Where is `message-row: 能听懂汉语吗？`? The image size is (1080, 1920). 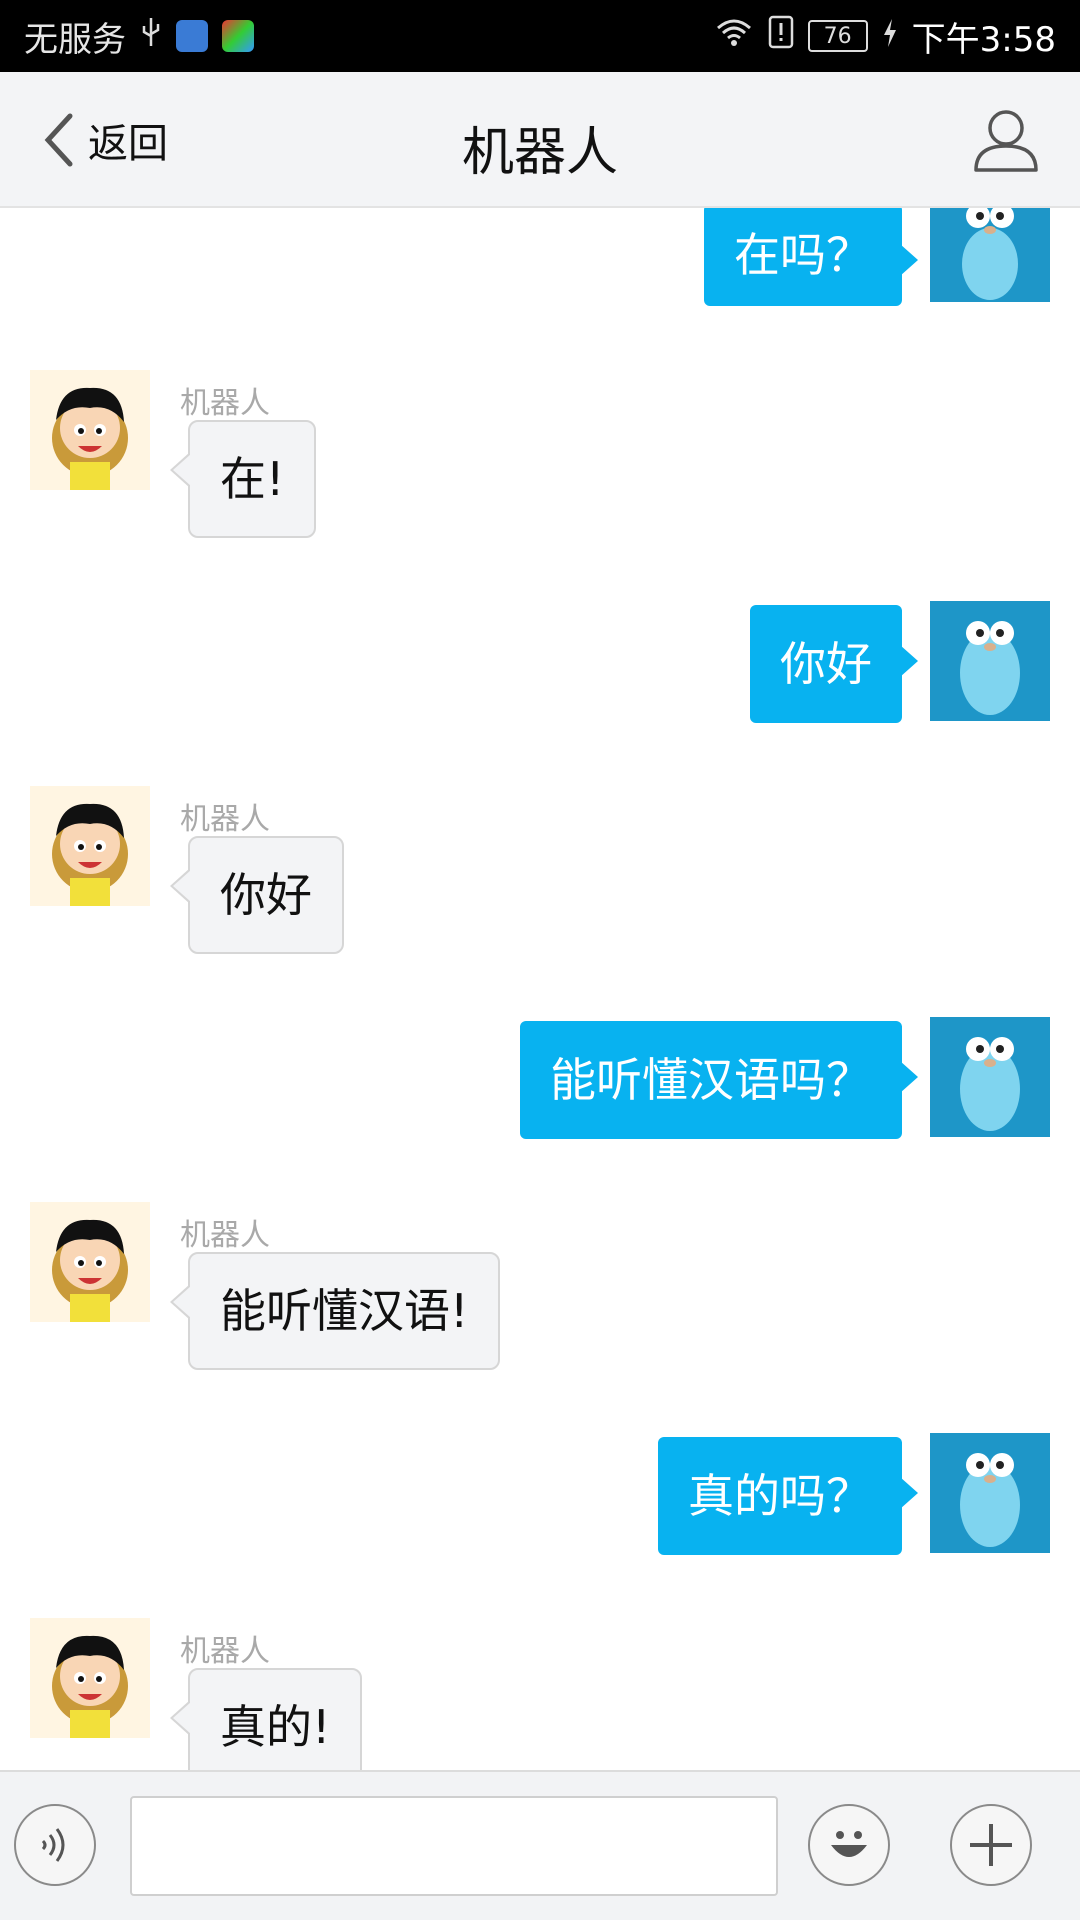
message-row: 能听懂汉语吗？ is located at coordinates (540, 1082).